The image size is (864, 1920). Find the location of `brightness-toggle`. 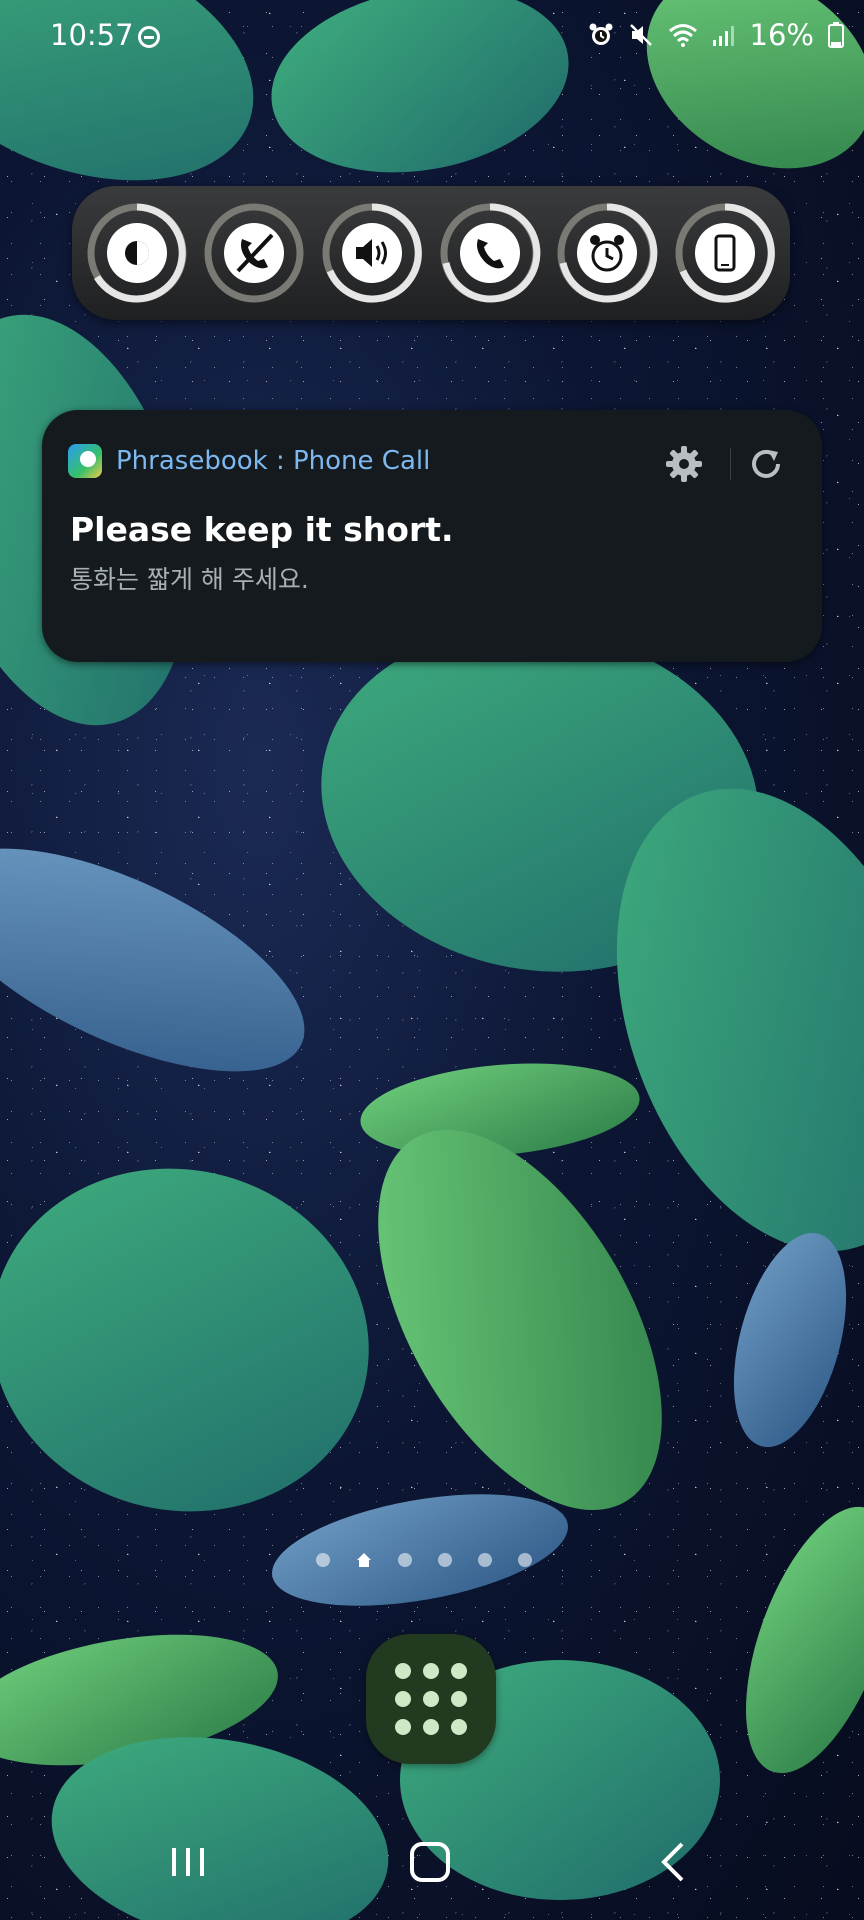

brightness-toggle is located at coordinates (137, 253).